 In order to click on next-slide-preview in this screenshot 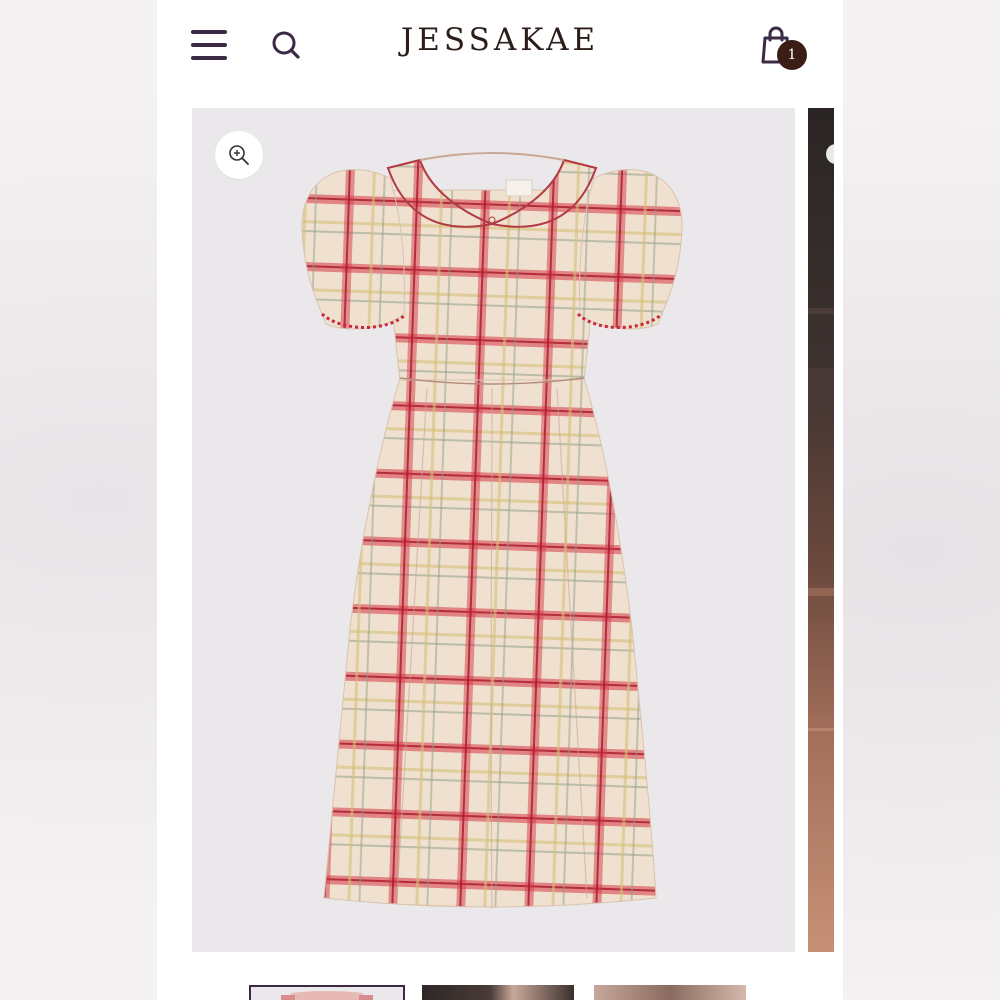, I will do `click(821, 530)`.